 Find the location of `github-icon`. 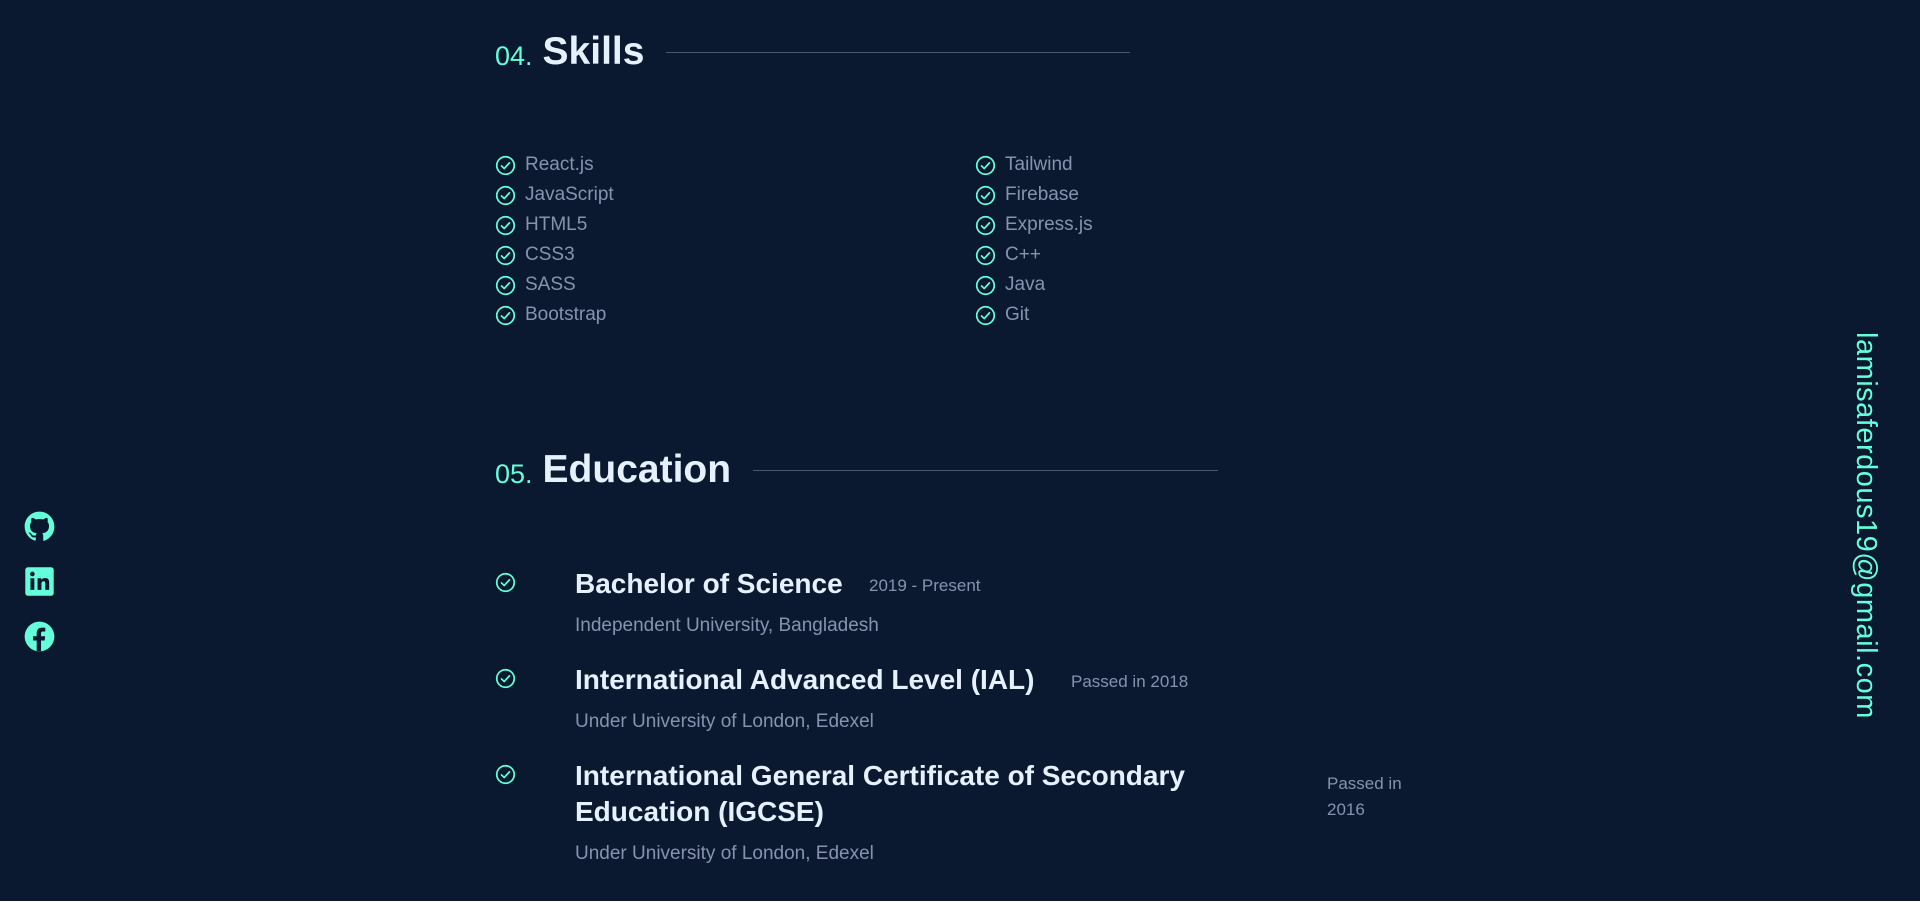

github-icon is located at coordinates (39, 526).